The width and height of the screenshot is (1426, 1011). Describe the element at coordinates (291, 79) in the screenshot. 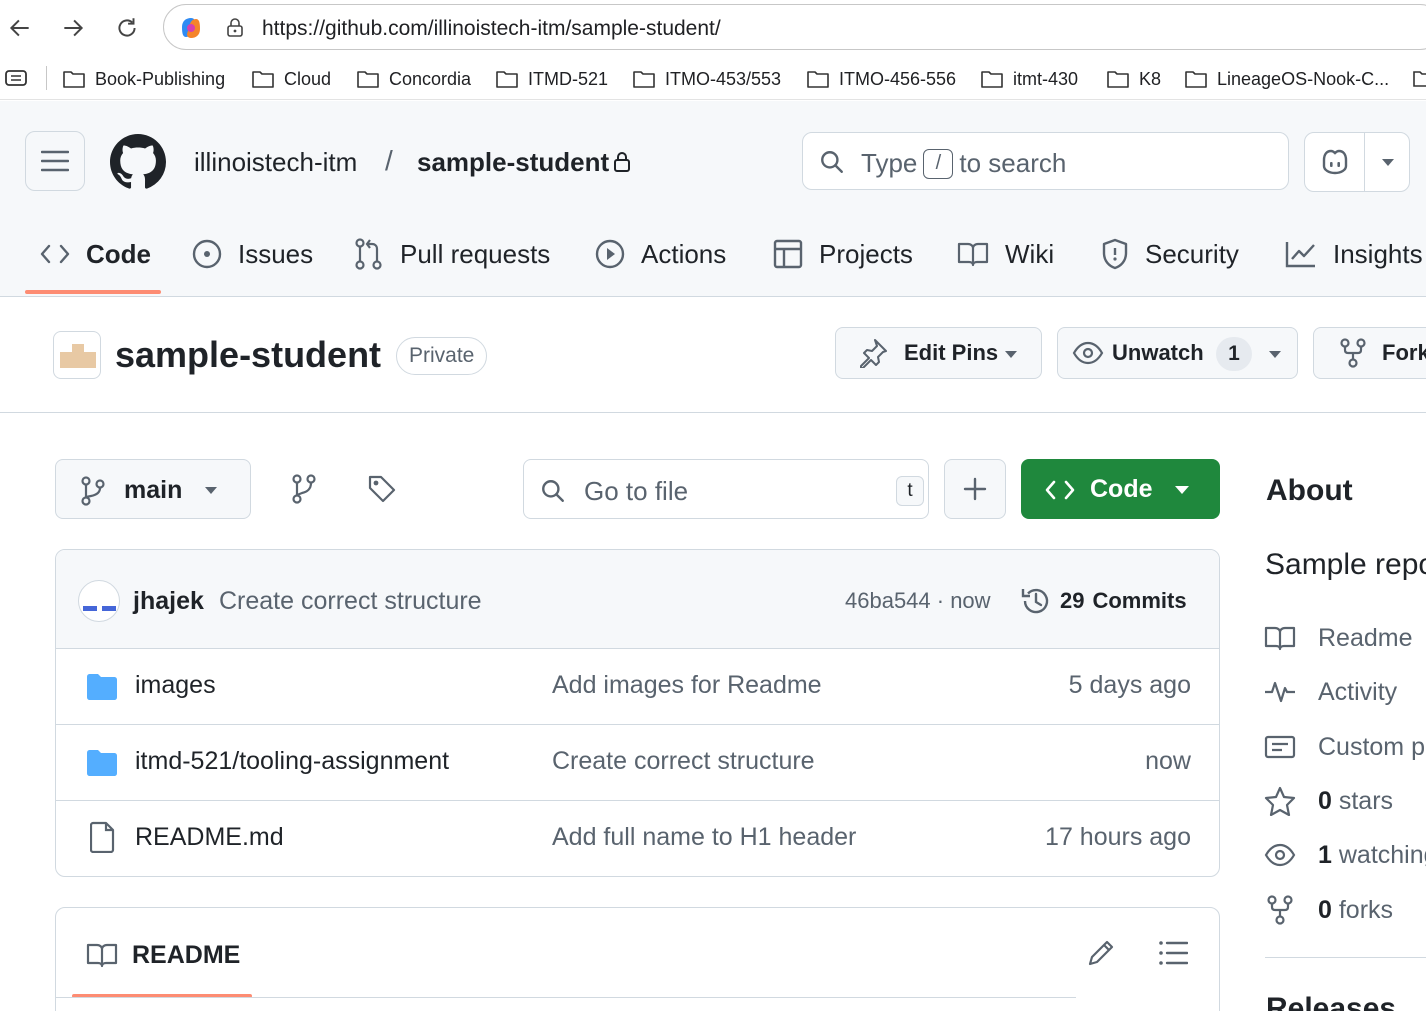

I see `bookmark-item: Cloud` at that location.